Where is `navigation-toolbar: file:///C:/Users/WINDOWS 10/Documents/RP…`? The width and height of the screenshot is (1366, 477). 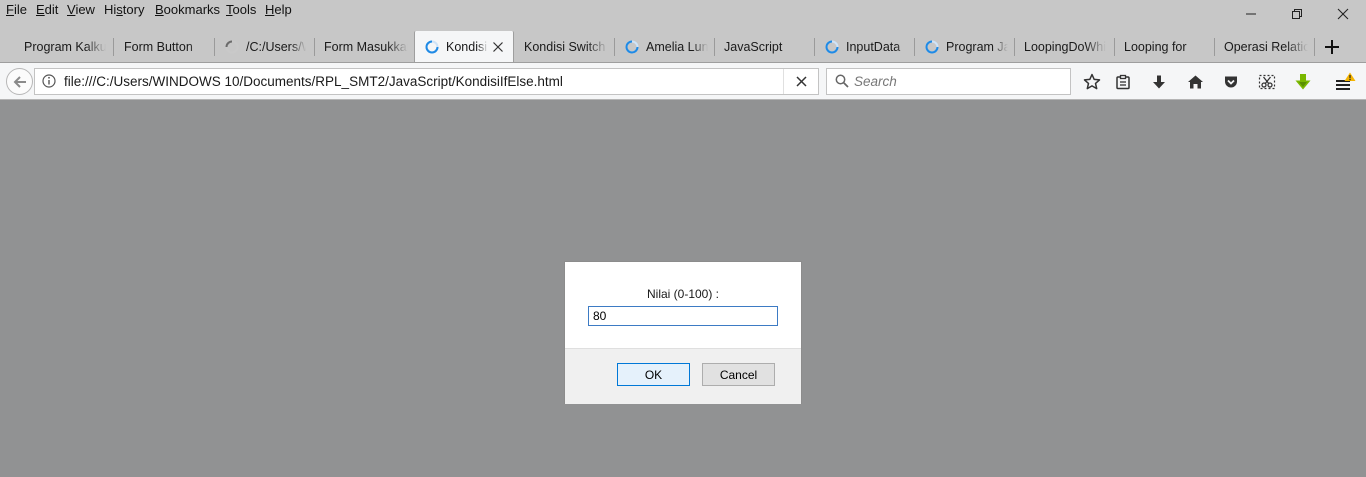 navigation-toolbar: file:///C:/Users/WINDOWS 10/Documents/RP… is located at coordinates (683, 81).